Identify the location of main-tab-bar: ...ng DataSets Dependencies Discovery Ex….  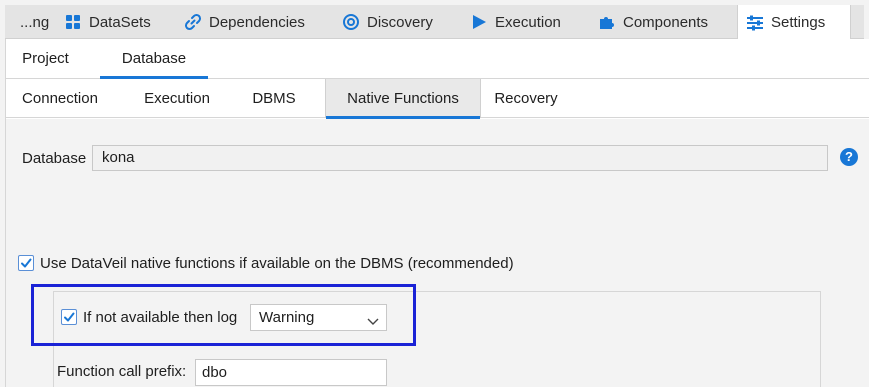
(434, 20).